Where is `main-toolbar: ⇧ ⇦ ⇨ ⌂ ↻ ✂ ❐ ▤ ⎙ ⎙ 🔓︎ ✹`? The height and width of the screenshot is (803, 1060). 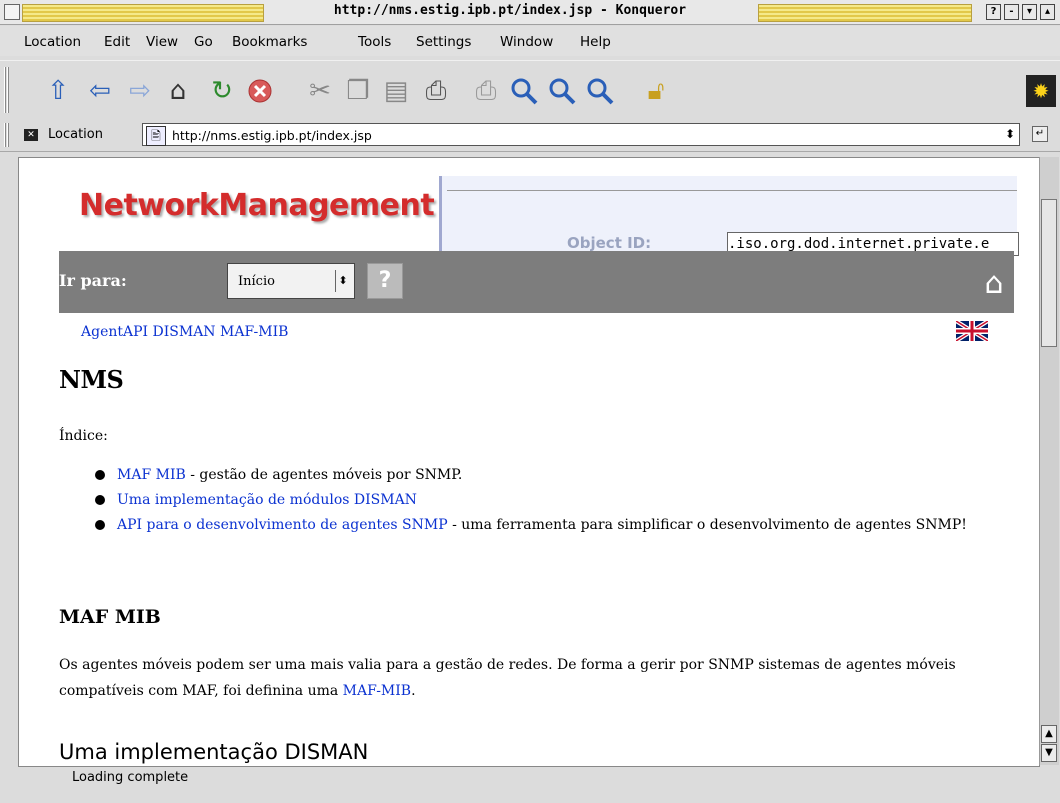 main-toolbar: ⇧ ⇦ ⇨ ⌂ ↻ ✂ ❐ ▤ ⎙ ⎙ 🔓︎ ✹ is located at coordinates (530, 90).